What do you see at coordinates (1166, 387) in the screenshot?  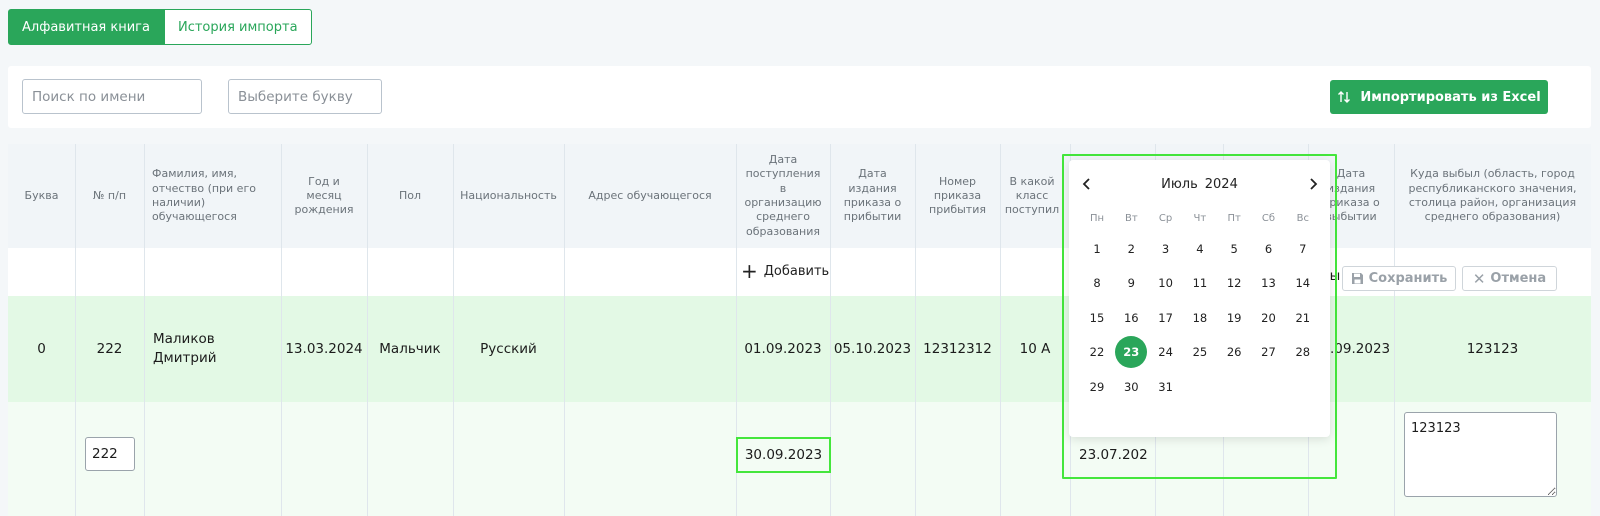 I see `calendar-day: 31` at bounding box center [1166, 387].